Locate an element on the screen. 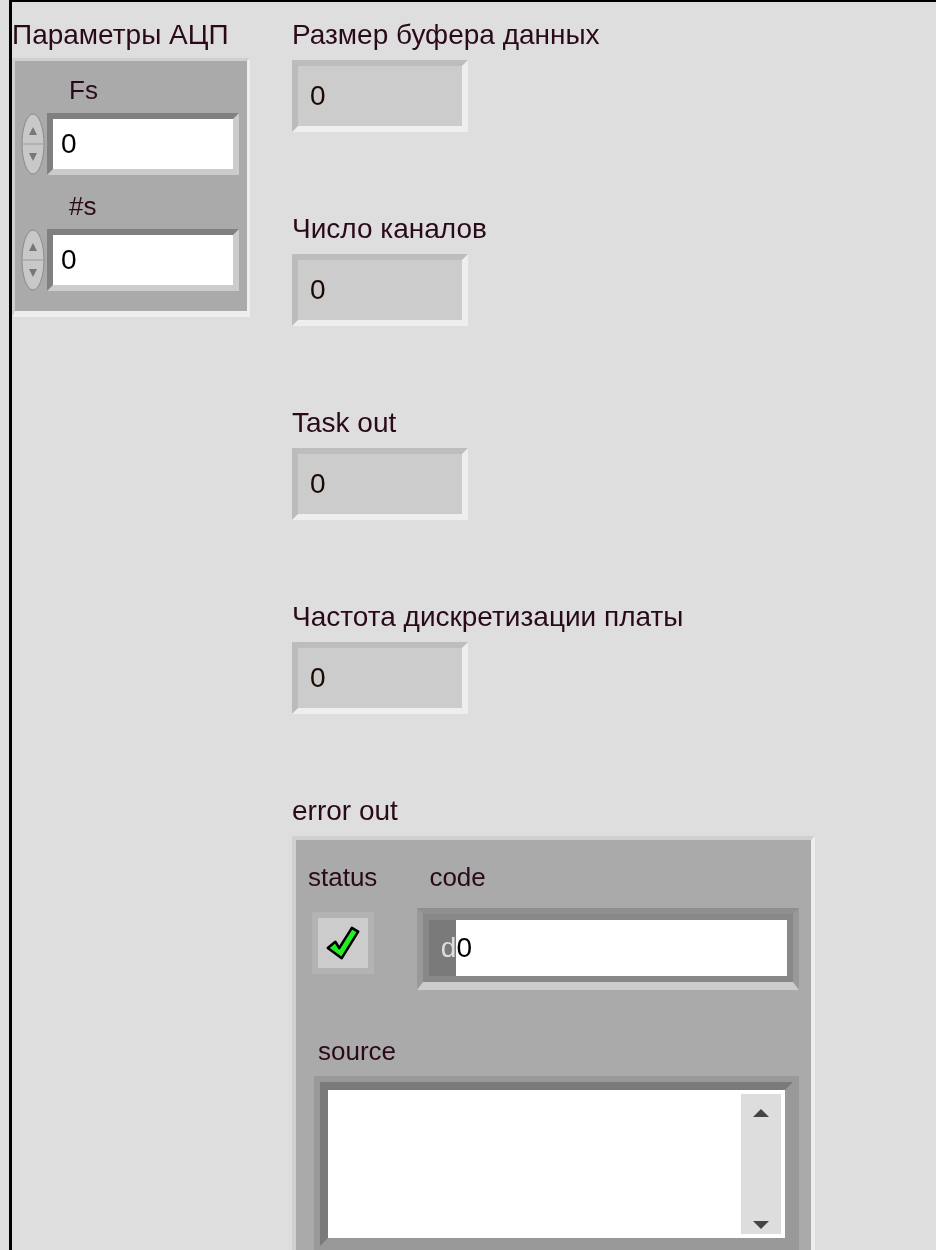  code-label: code is located at coordinates (457, 877).